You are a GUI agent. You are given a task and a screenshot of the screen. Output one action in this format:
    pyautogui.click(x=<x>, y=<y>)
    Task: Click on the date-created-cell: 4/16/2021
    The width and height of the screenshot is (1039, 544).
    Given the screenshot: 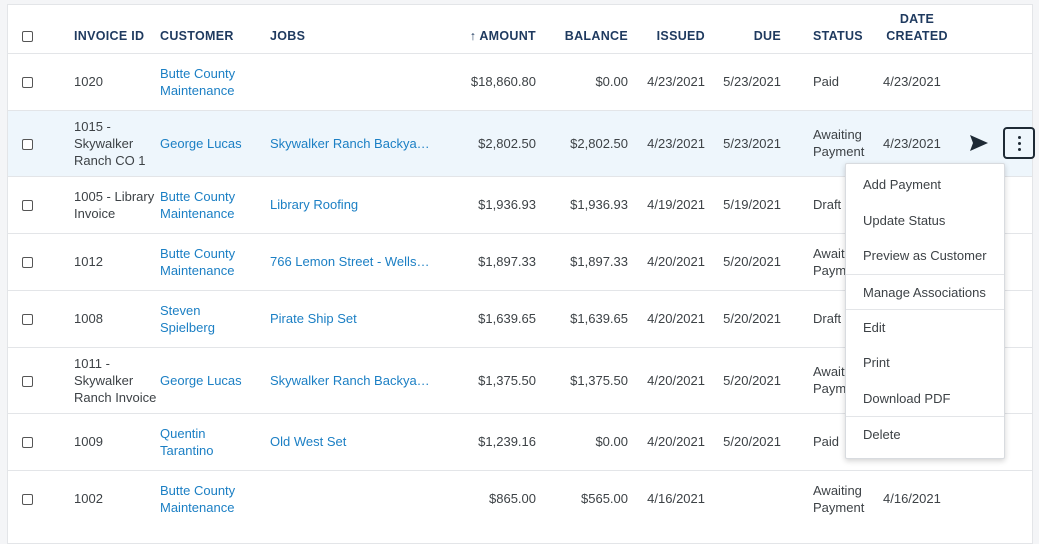 What is the action you would take?
    pyautogui.click(x=917, y=498)
    